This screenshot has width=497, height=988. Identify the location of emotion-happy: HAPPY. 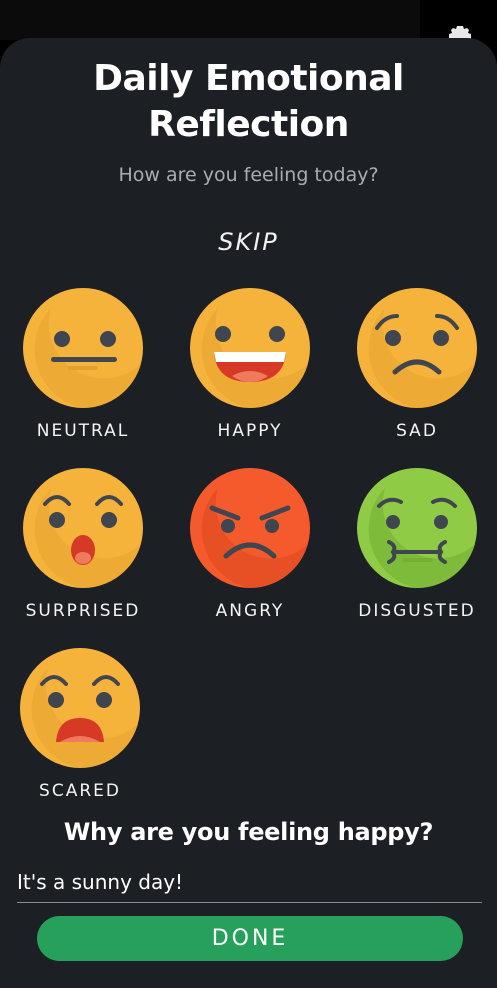
(250, 363).